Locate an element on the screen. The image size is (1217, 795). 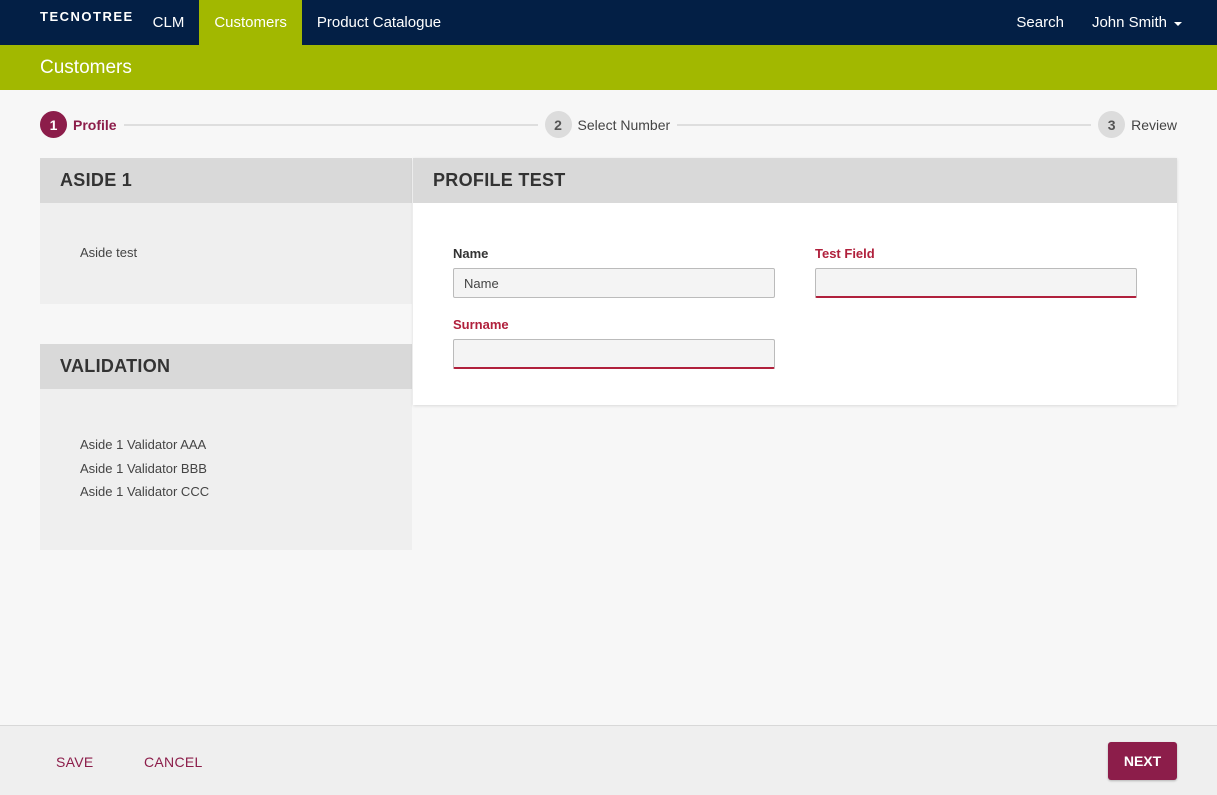
cancel-button: CANCEL is located at coordinates (173, 762).